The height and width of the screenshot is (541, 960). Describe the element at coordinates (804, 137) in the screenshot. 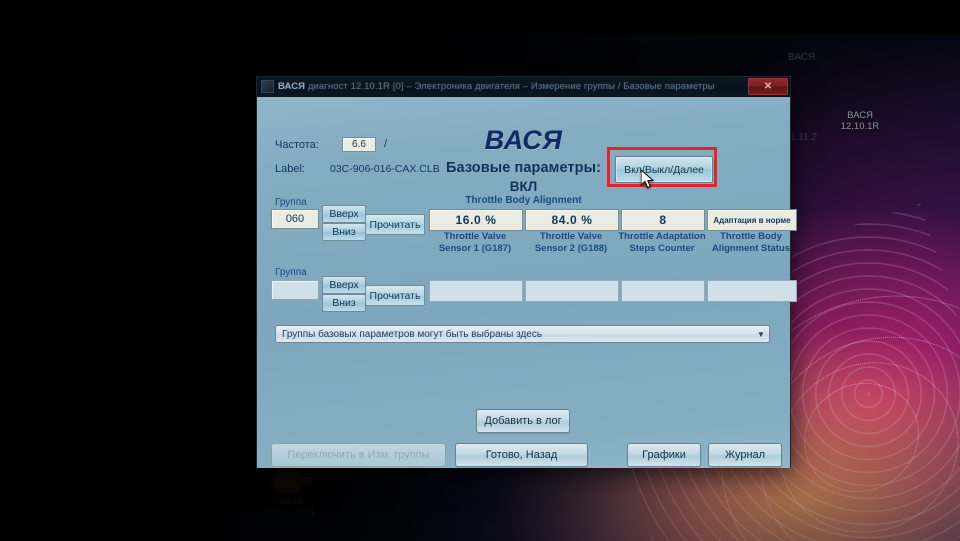

I see `desktop-faint-version: 1.11.2` at that location.